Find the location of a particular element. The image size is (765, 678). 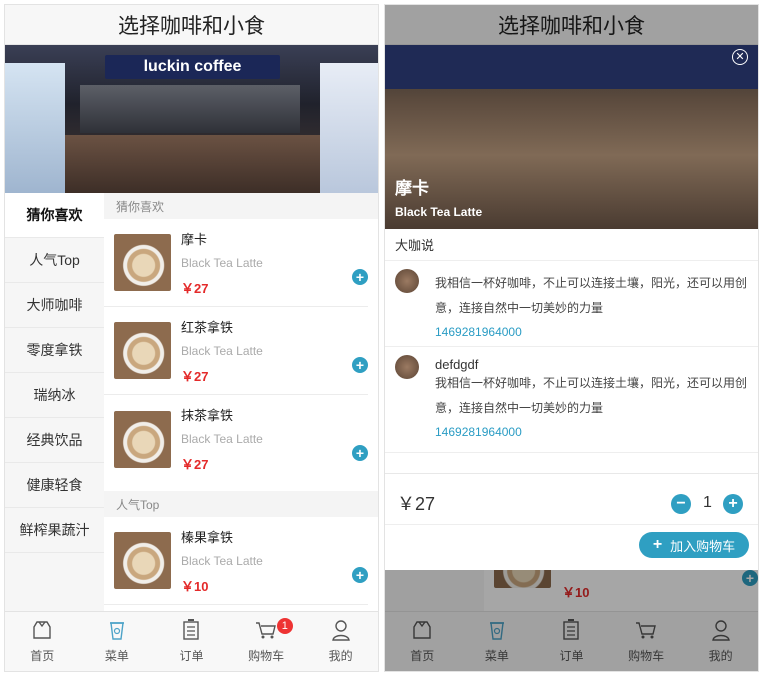

tab-label: 首页 is located at coordinates (42, 656).